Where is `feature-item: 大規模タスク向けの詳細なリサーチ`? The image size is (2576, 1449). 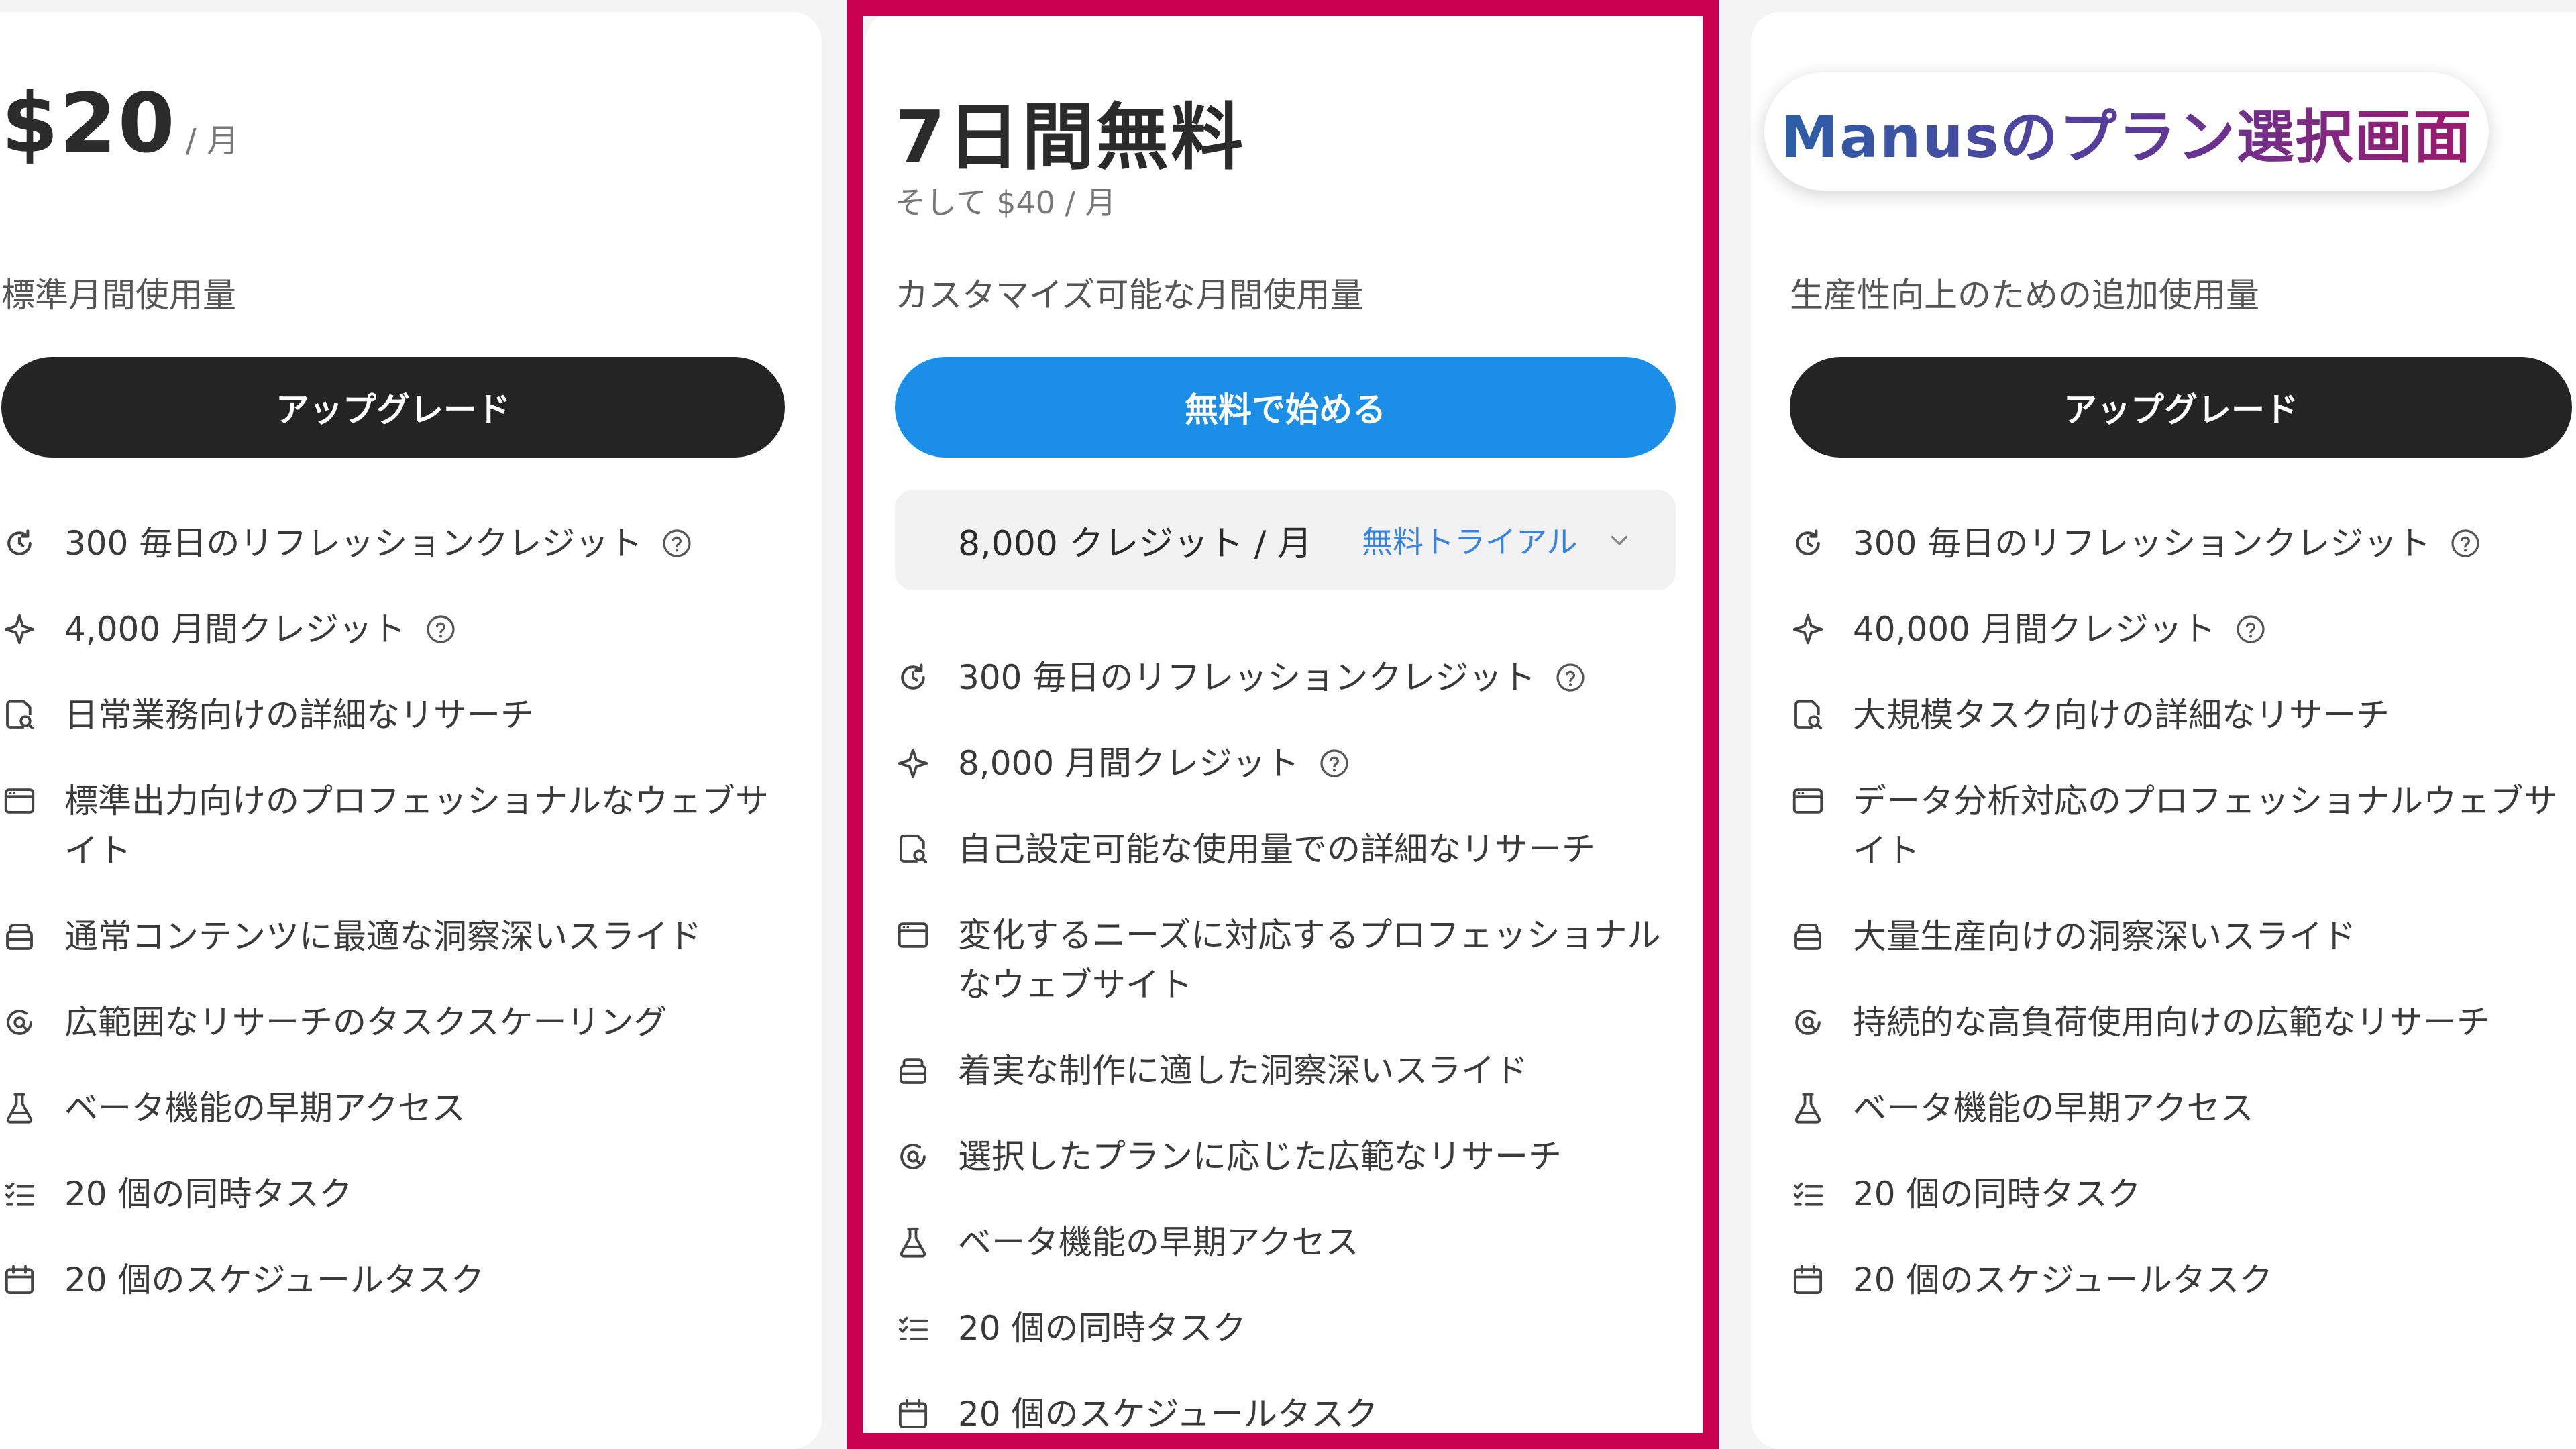 feature-item: 大規模タスク向けの詳細なリサーチ is located at coordinates (2182, 715).